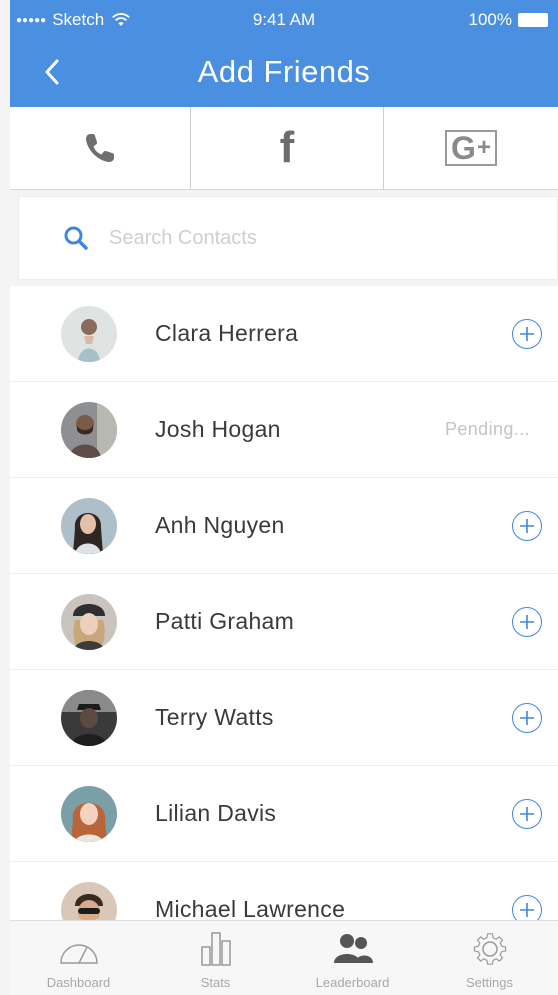 The image size is (558, 995). Describe the element at coordinates (533, 20) in the screenshot. I see `battery-icon` at that location.